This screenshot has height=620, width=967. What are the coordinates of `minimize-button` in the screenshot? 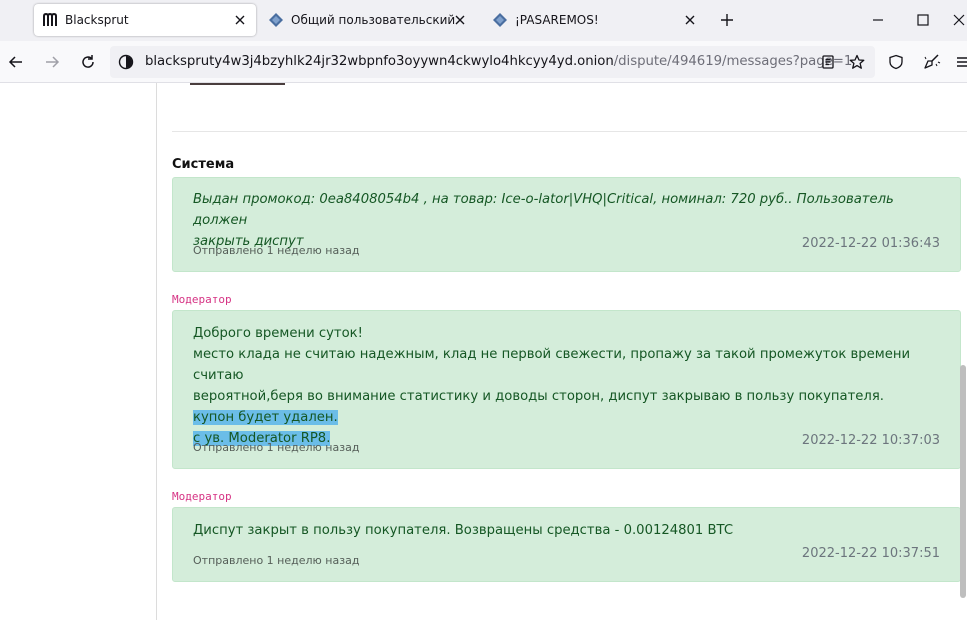 It's located at (878, 20).